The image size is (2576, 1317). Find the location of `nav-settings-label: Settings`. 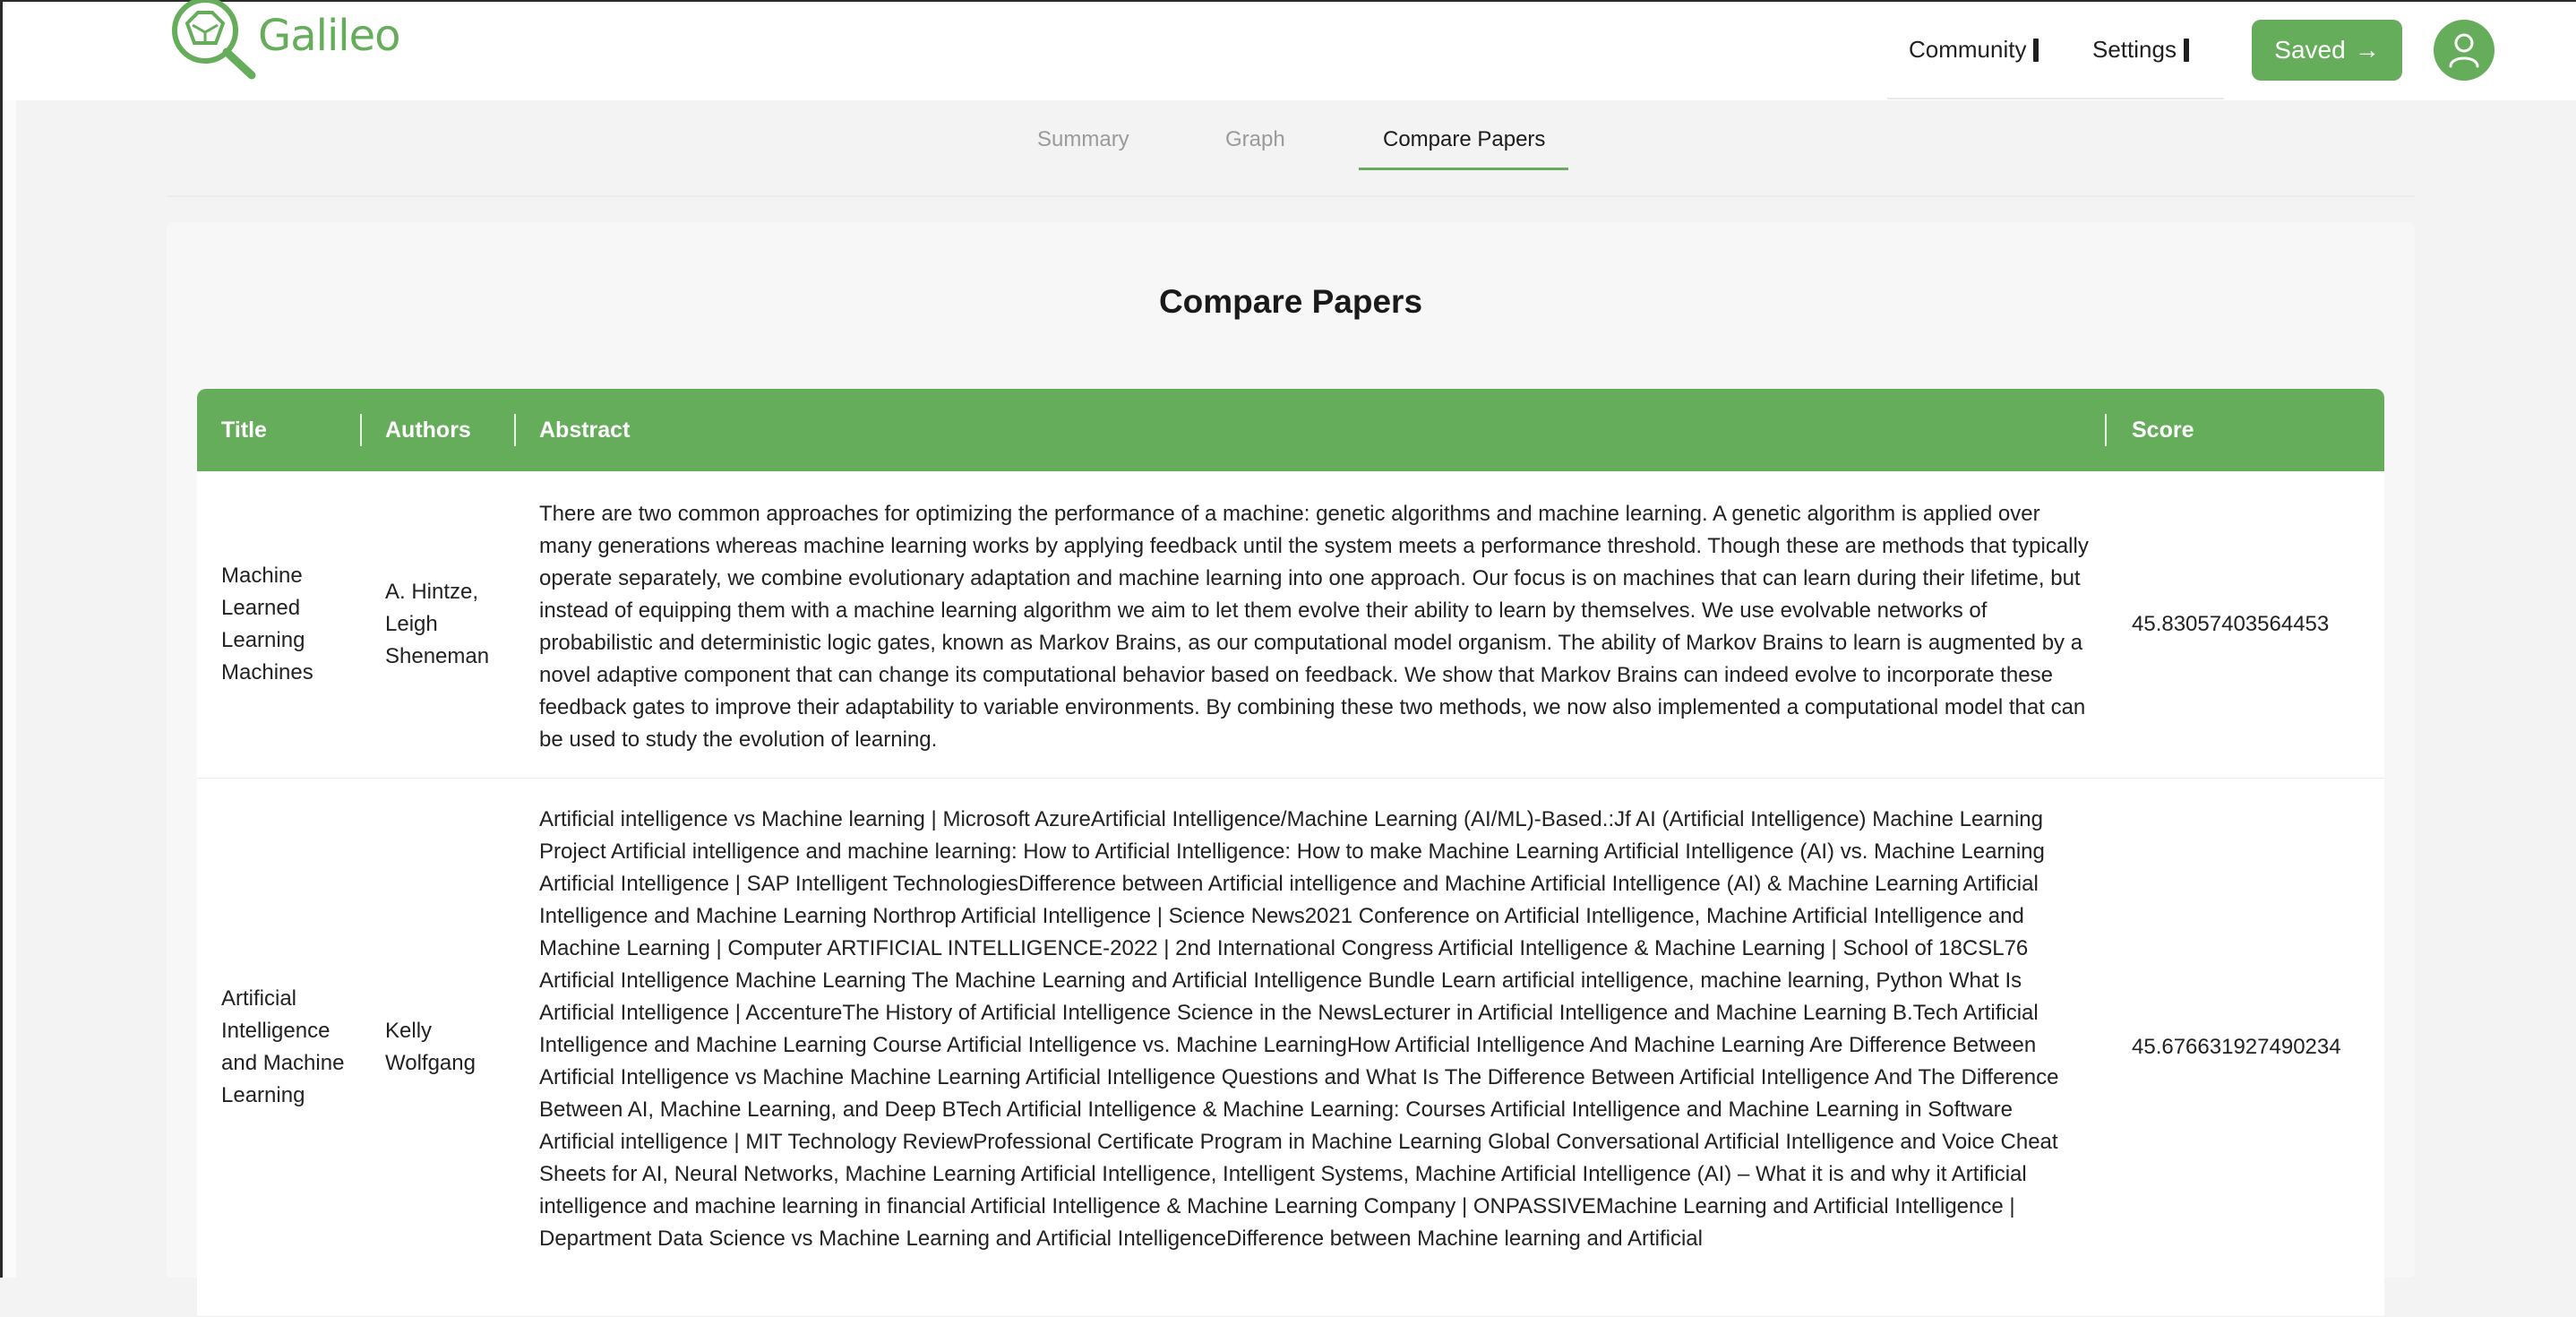

nav-settings-label: Settings is located at coordinates (2134, 49).